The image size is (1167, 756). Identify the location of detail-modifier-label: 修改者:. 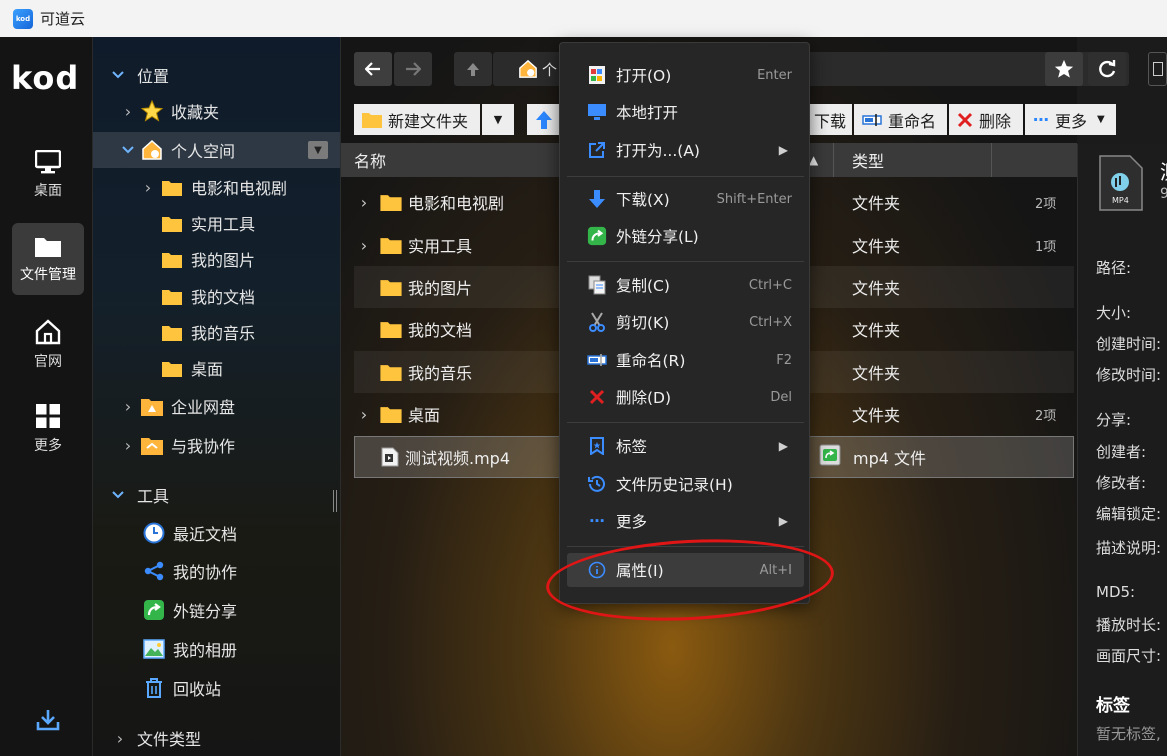
(1121, 483).